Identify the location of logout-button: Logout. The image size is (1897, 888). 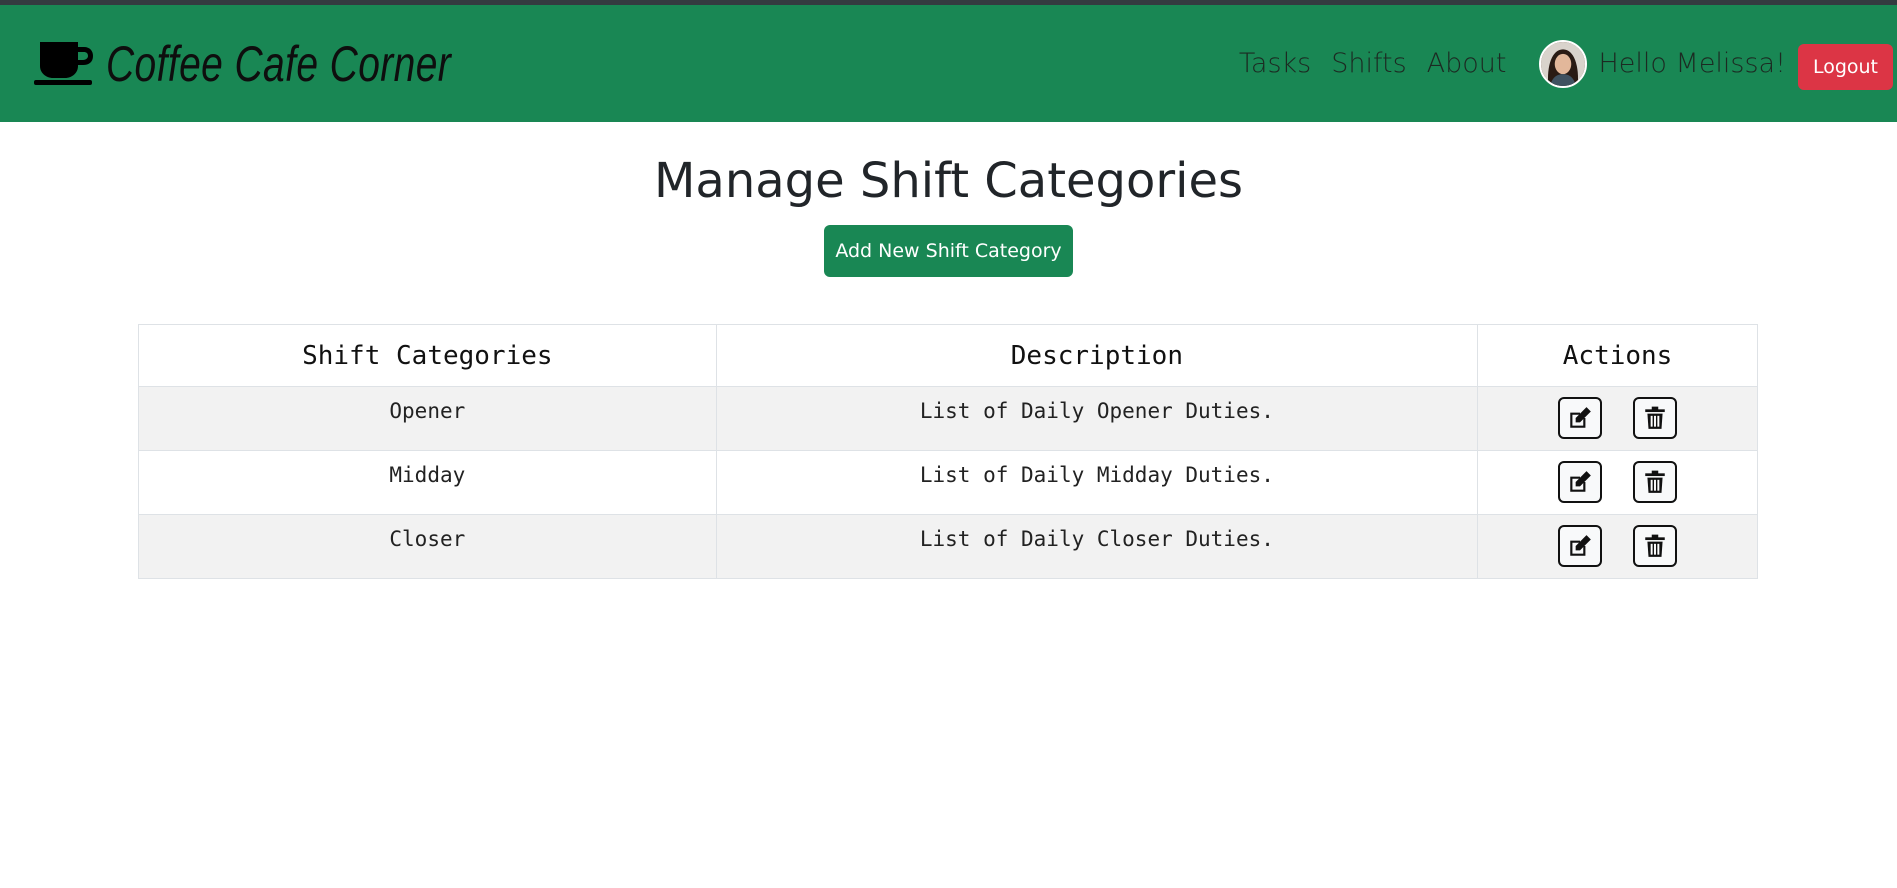
(1845, 66).